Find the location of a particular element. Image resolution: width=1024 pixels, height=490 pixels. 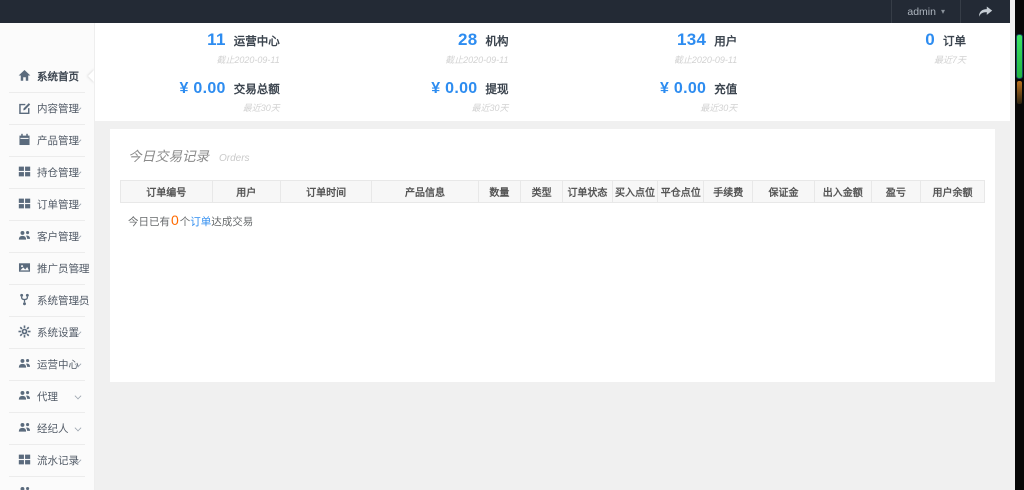

sidebar-item-sys-admin: 系统管理员 is located at coordinates (47, 300).